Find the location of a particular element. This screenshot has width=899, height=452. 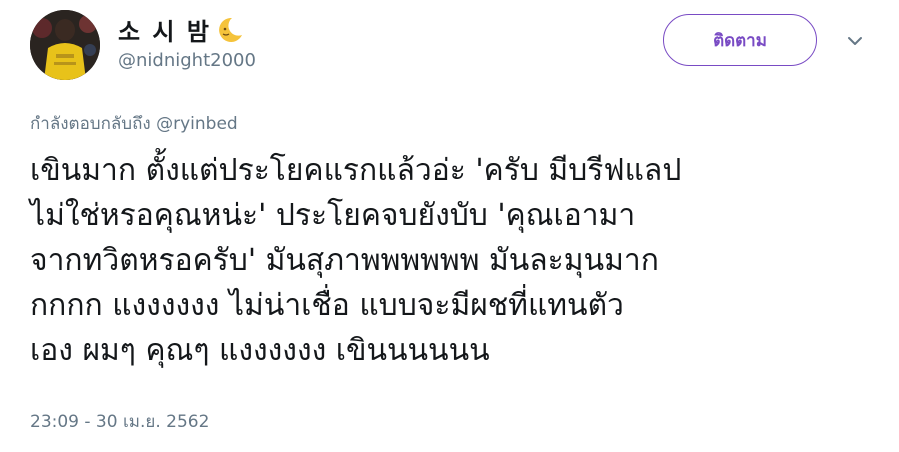

tweet-timestamp: 23:09 - 30 เม.ย. 2562 is located at coordinates (119, 421).